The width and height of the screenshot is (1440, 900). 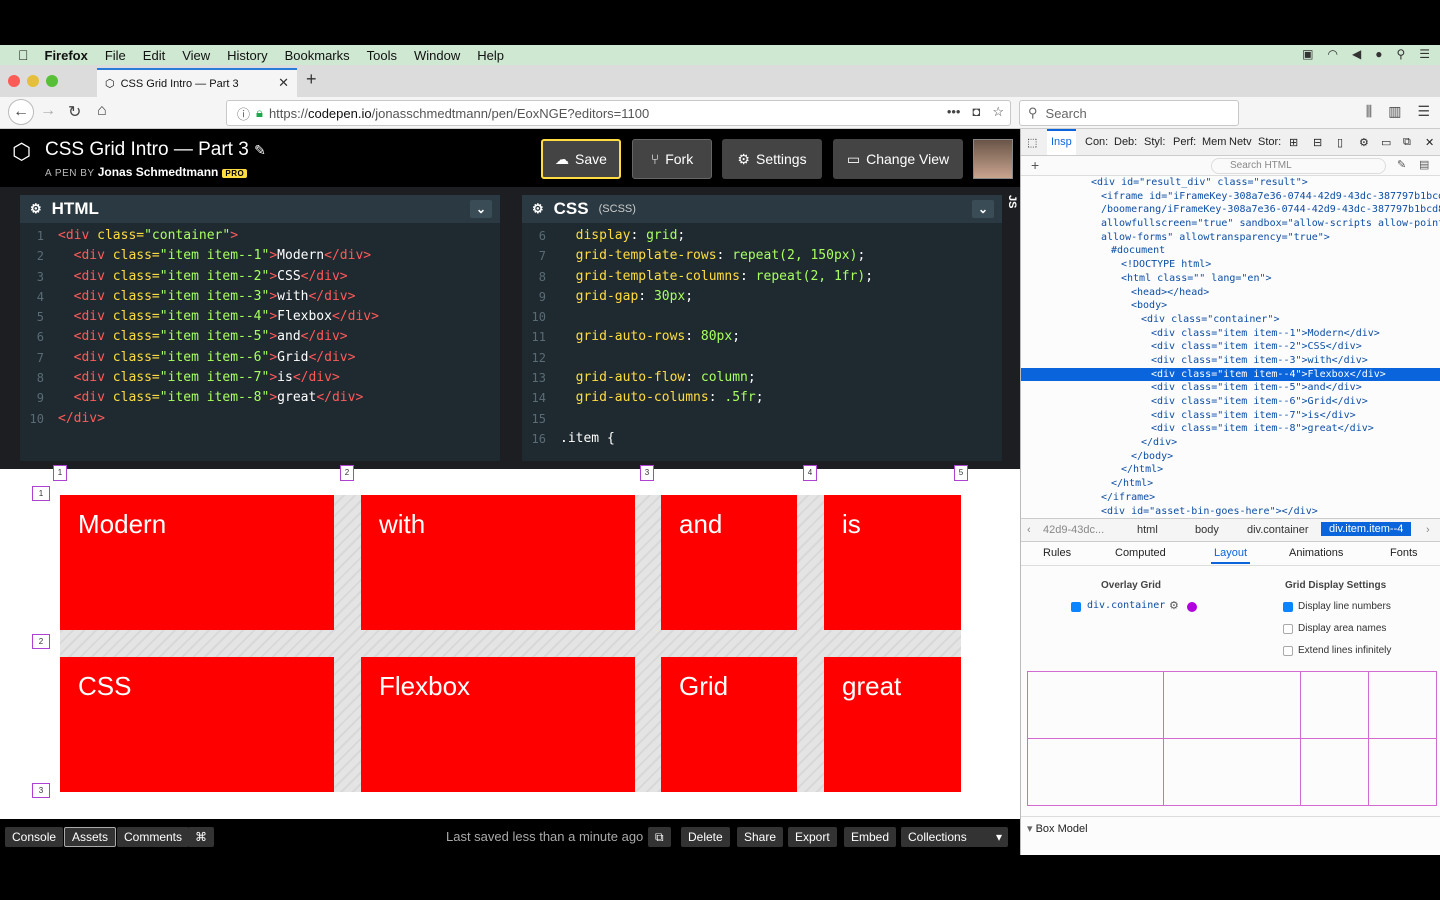 What do you see at coordinates (201, 837) in the screenshot?
I see `shortcuts-button: ⌘` at bounding box center [201, 837].